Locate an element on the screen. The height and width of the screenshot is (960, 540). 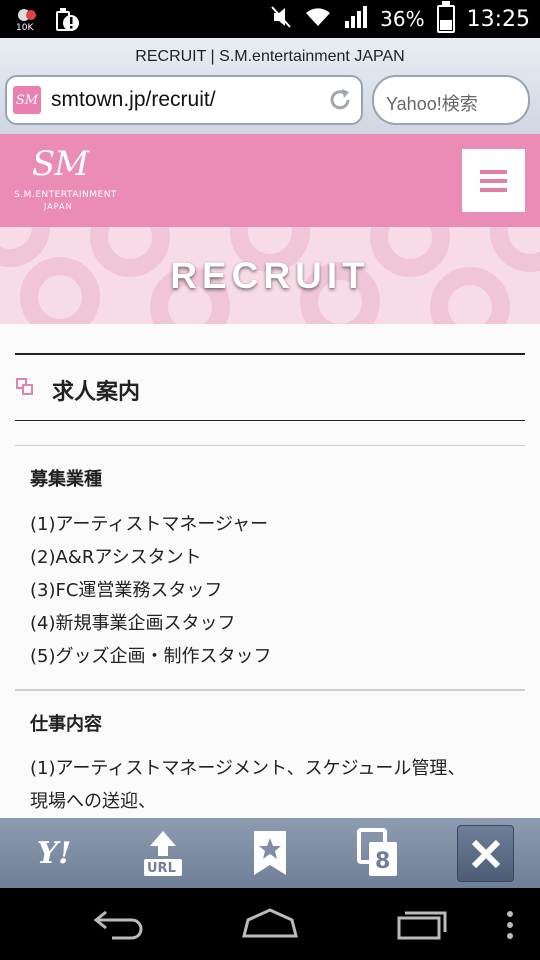
close-icon is located at coordinates (485, 853).